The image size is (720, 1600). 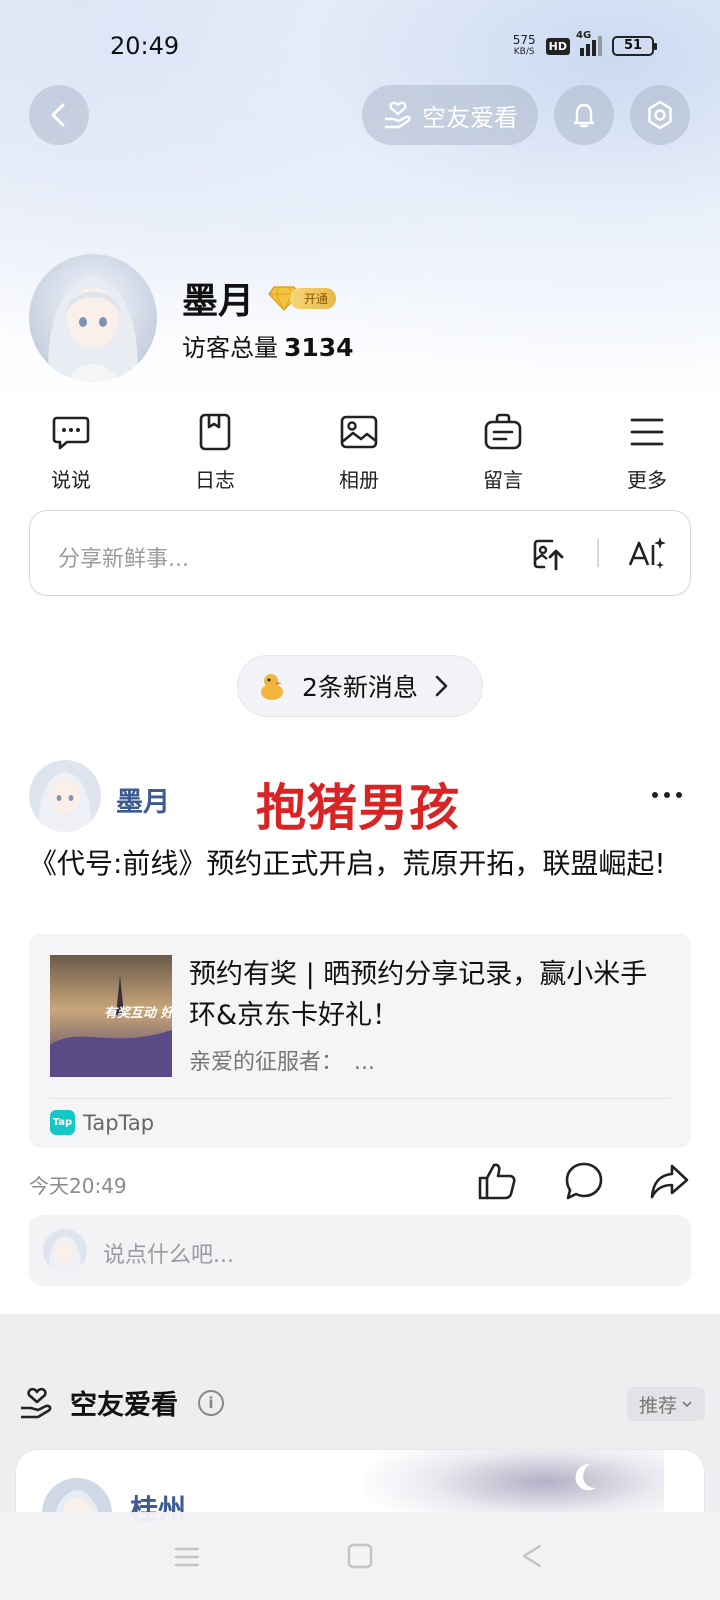 I want to click on home-icon, so click(x=360, y=1556).